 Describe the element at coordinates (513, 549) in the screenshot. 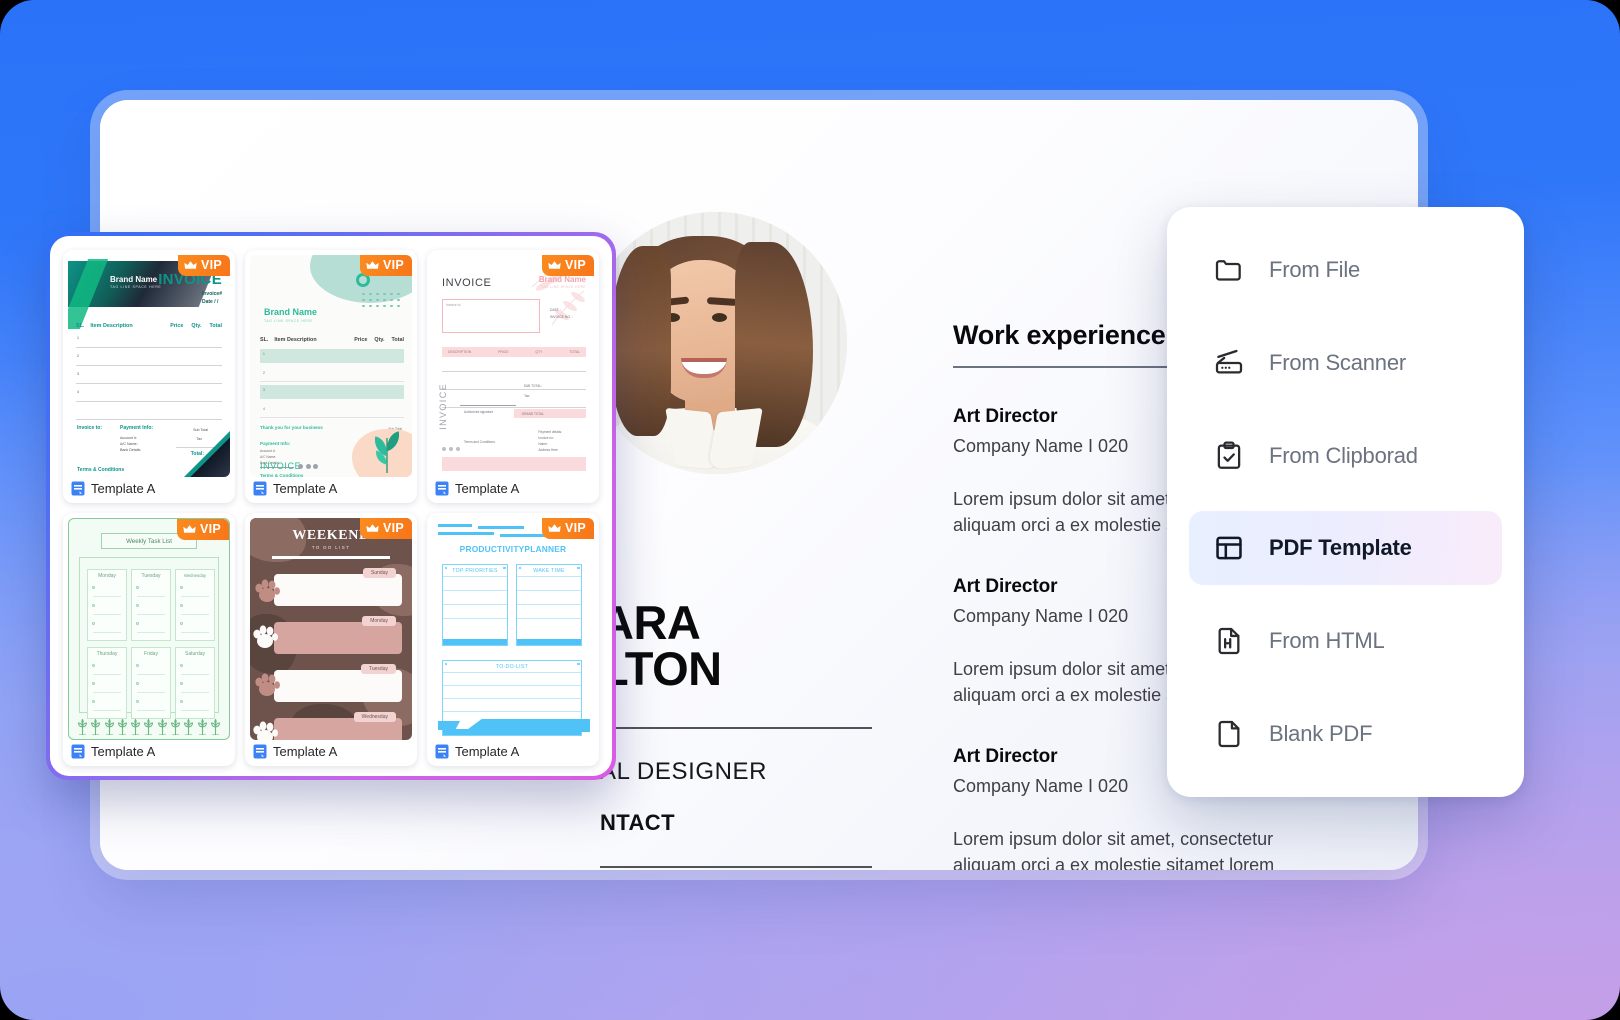

I see `tpl6-title: PRODUCTIVITYPLANNER` at that location.